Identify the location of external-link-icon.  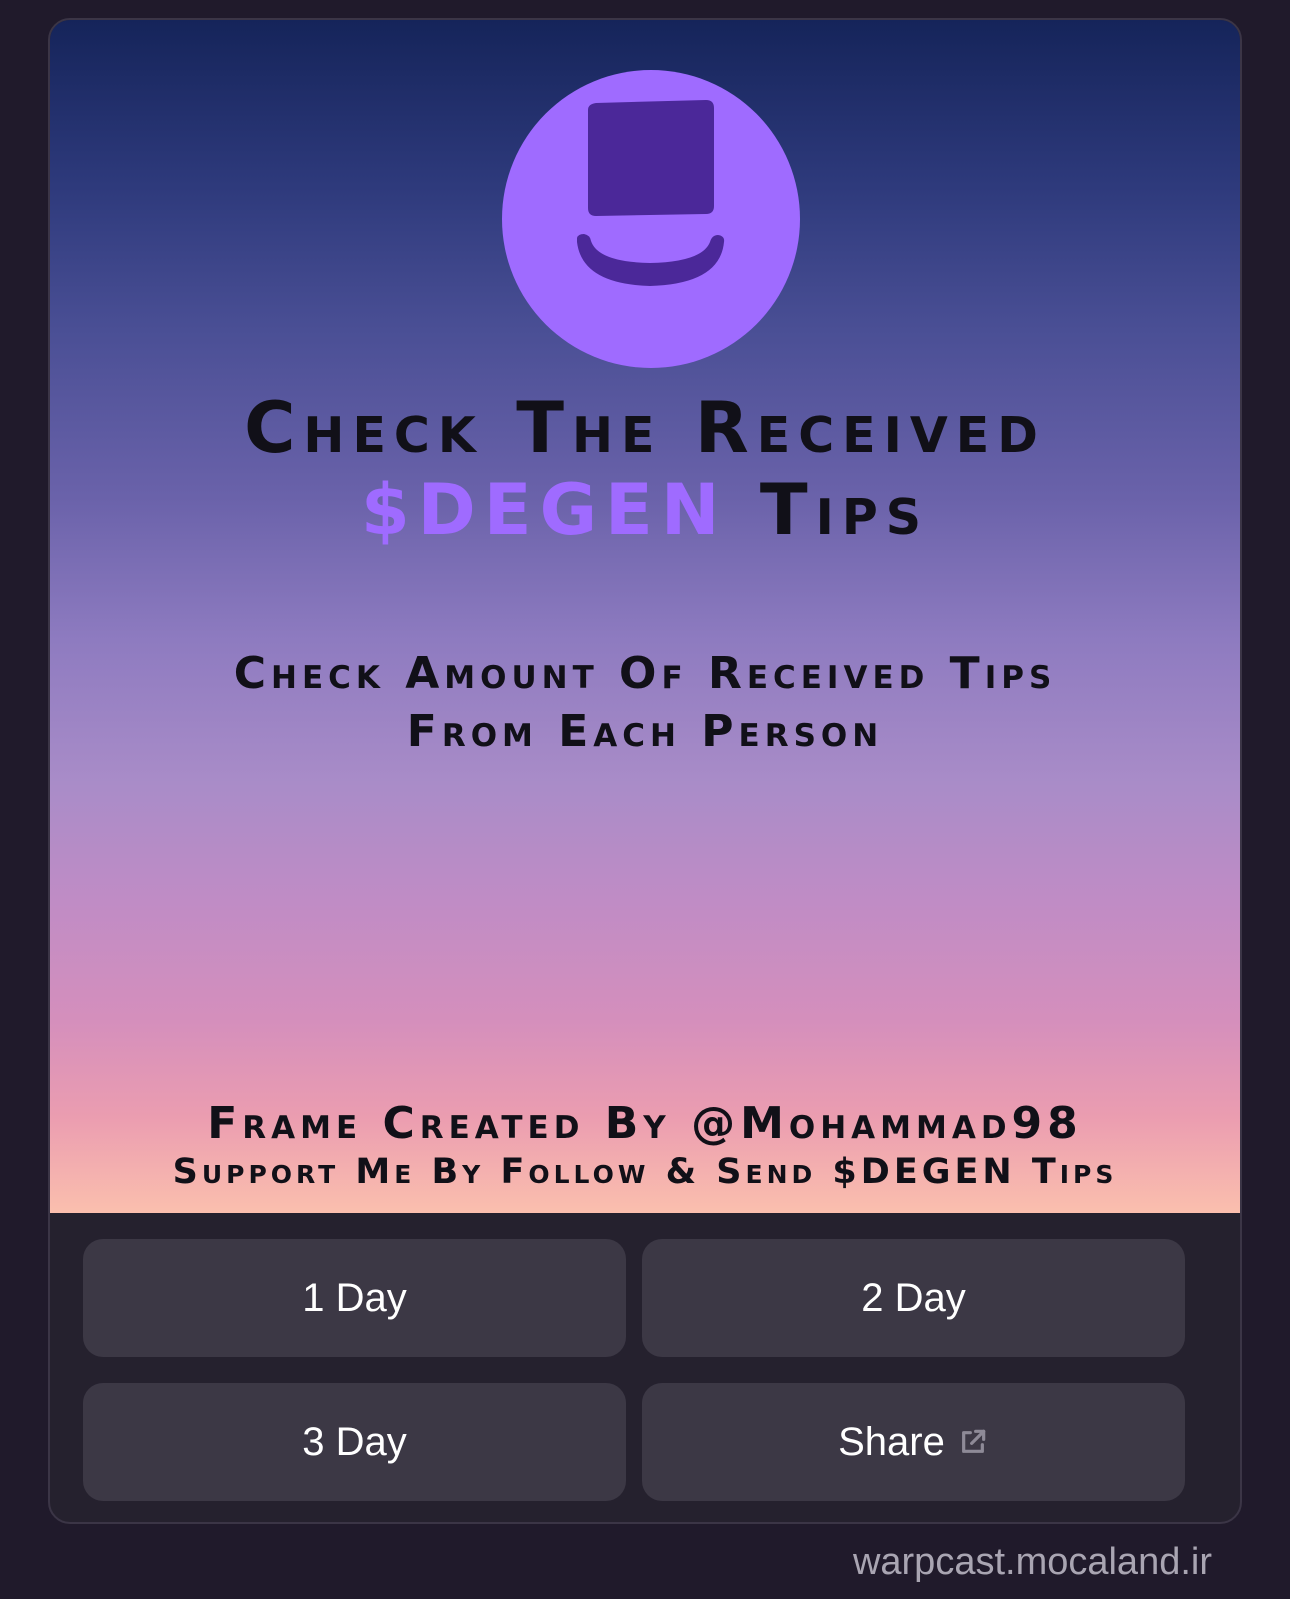
(973, 1441).